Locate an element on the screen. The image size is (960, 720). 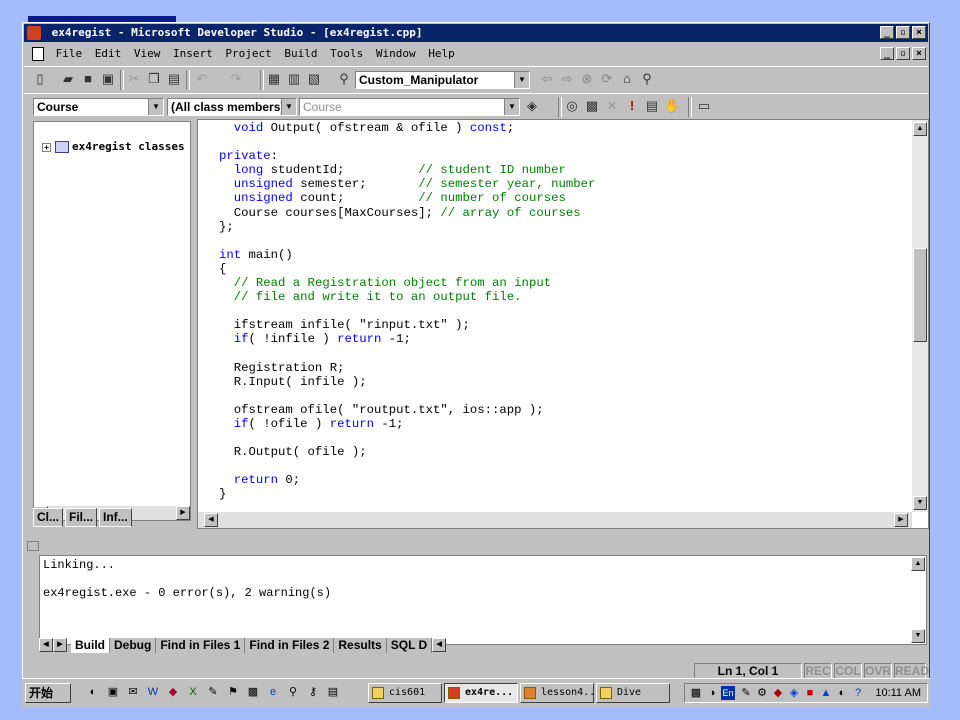
print-icon: ▭ is located at coordinates (704, 106).